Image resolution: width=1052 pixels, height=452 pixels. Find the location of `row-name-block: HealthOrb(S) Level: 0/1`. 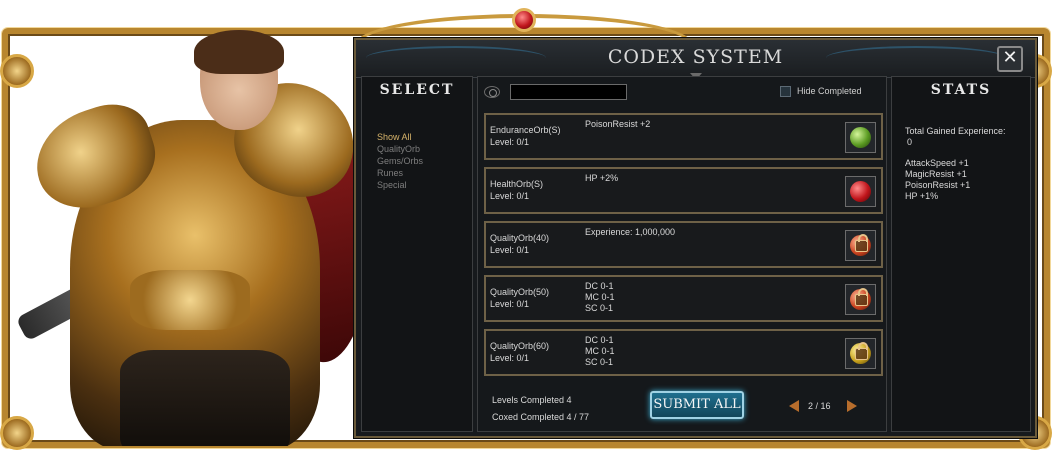

row-name-block: HealthOrb(S) Level: 0/1 is located at coordinates (516, 190).